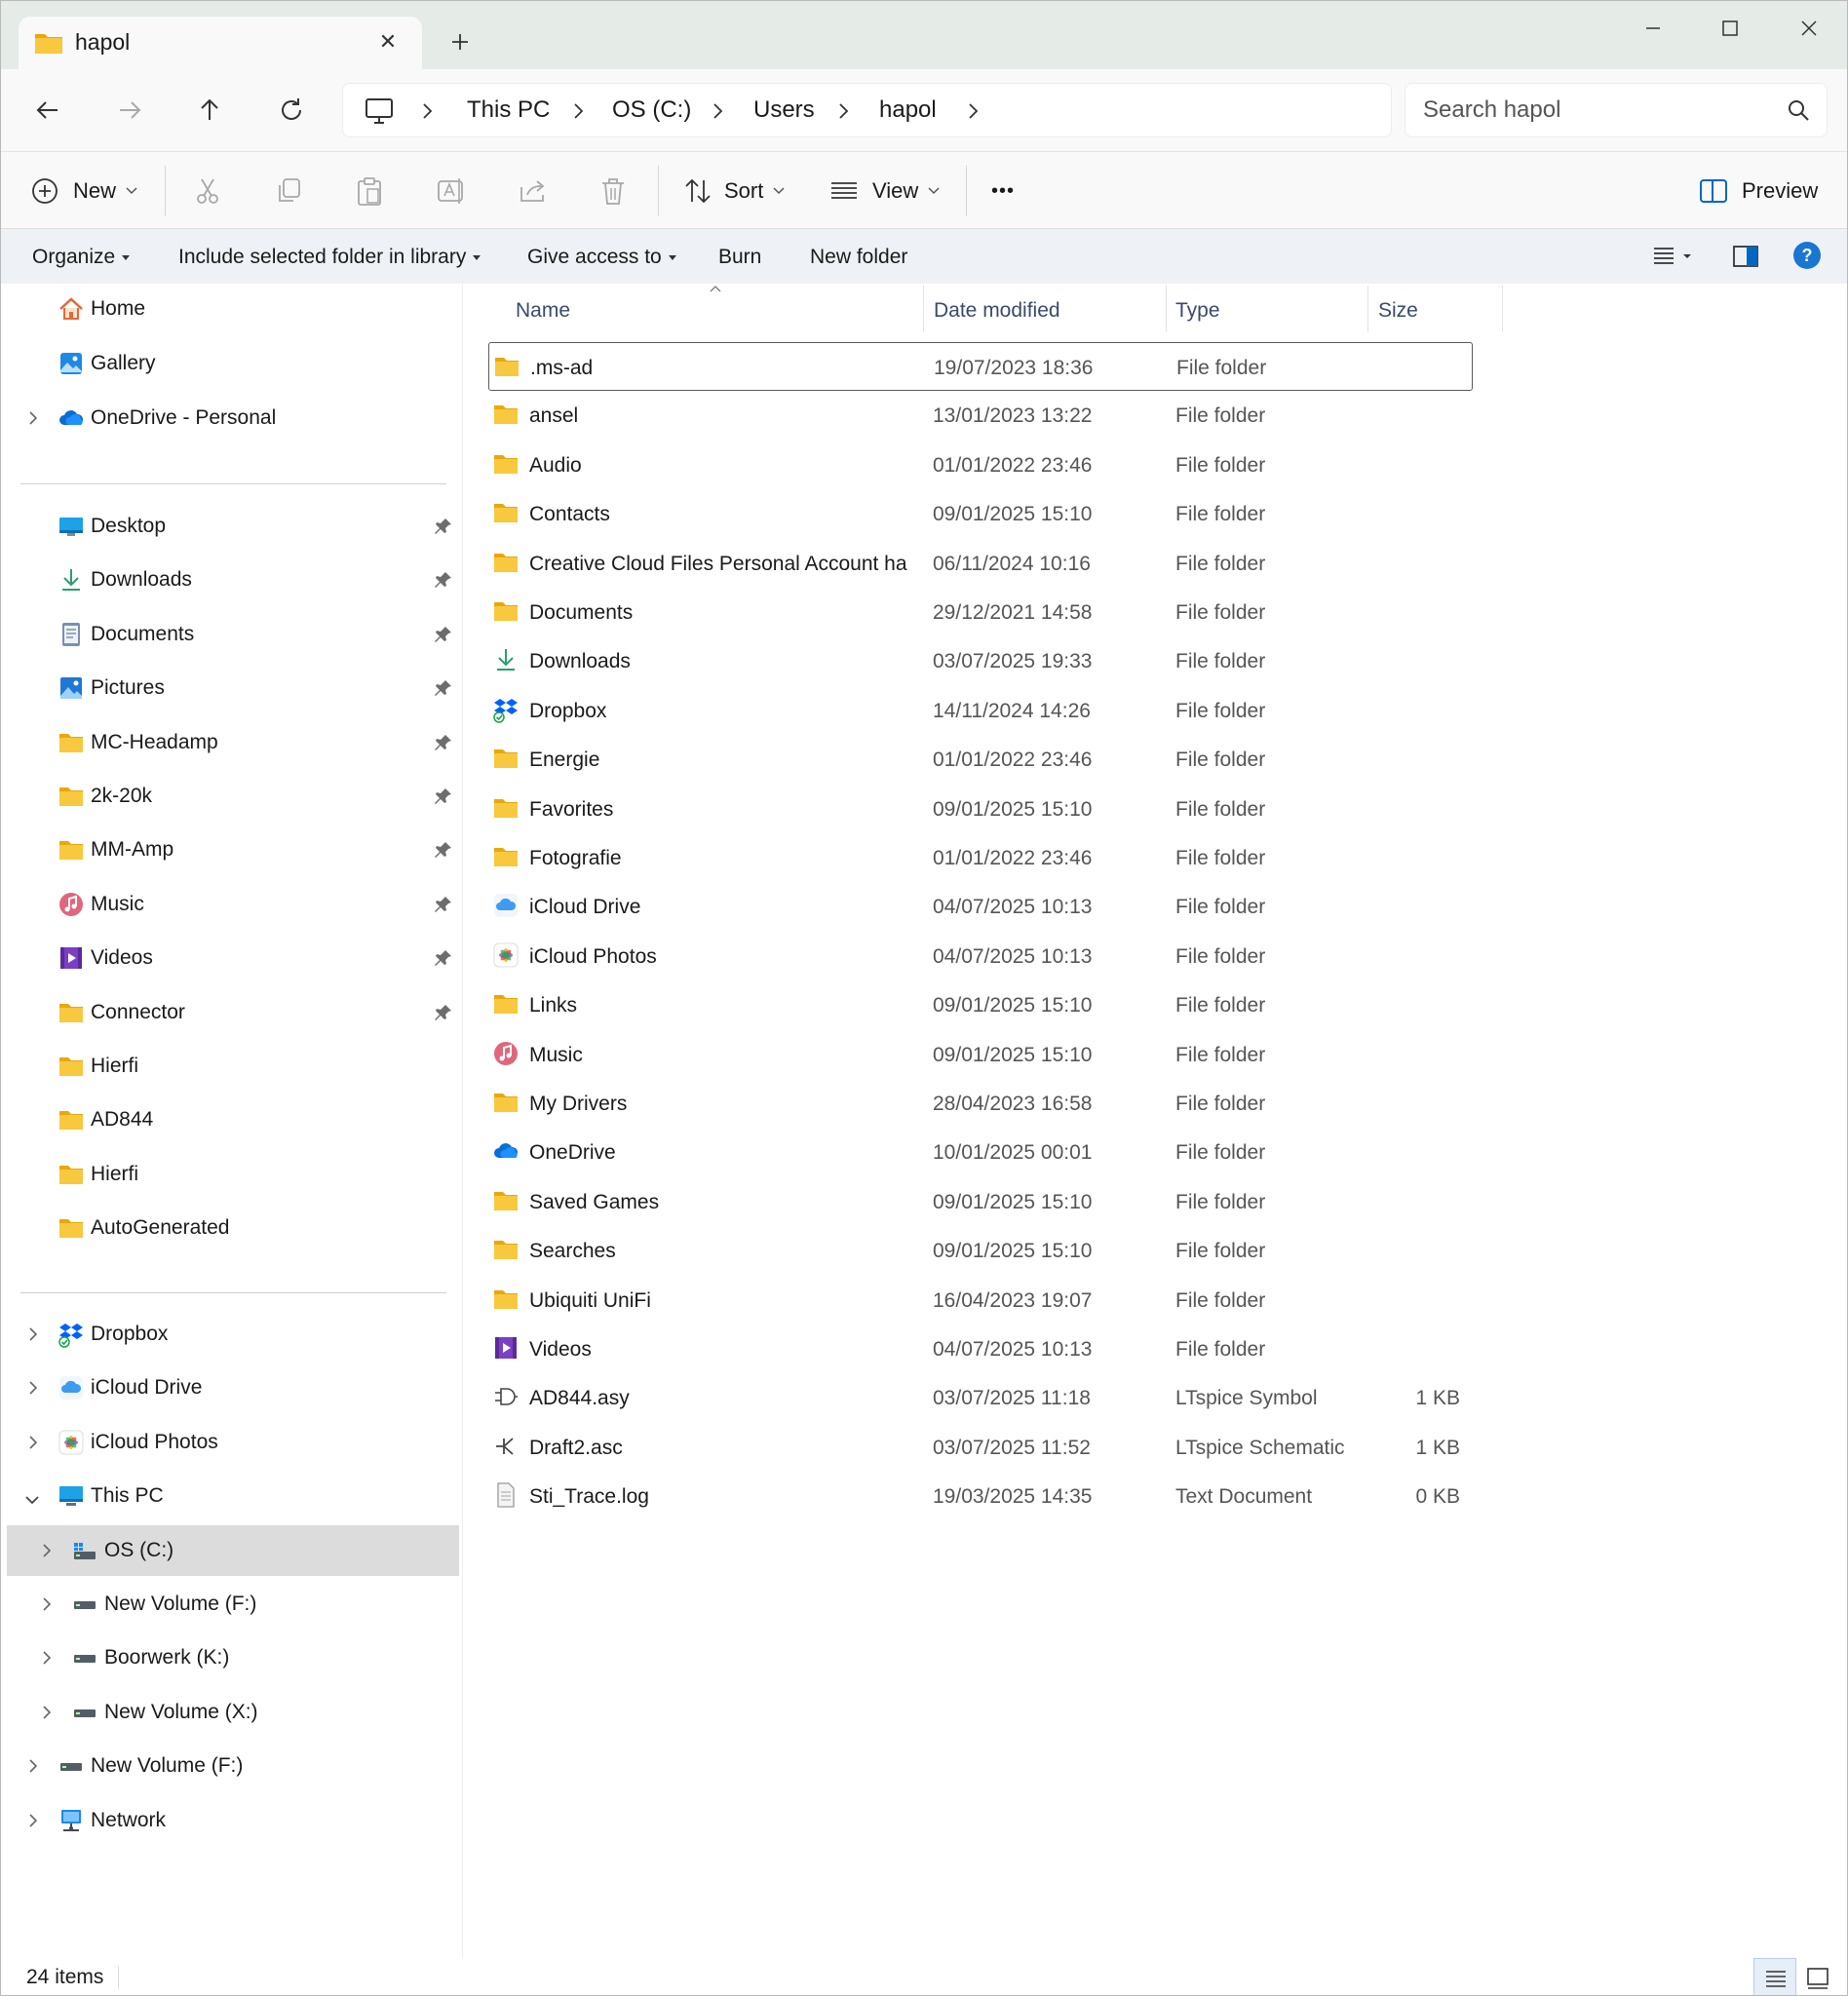 The image size is (1848, 1996). I want to click on table-row: Links 09/01/2025 15:10 File folder, so click(980, 1004).